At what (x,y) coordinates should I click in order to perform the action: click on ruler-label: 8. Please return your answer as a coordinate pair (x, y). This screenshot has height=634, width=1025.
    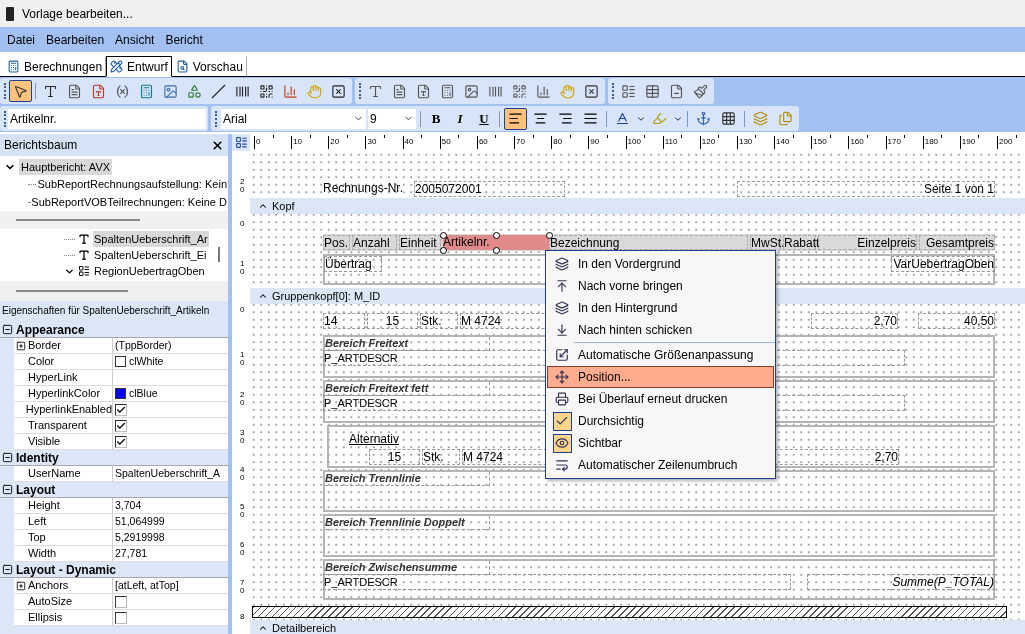
    Looking at the image, I should click on (242, 617).